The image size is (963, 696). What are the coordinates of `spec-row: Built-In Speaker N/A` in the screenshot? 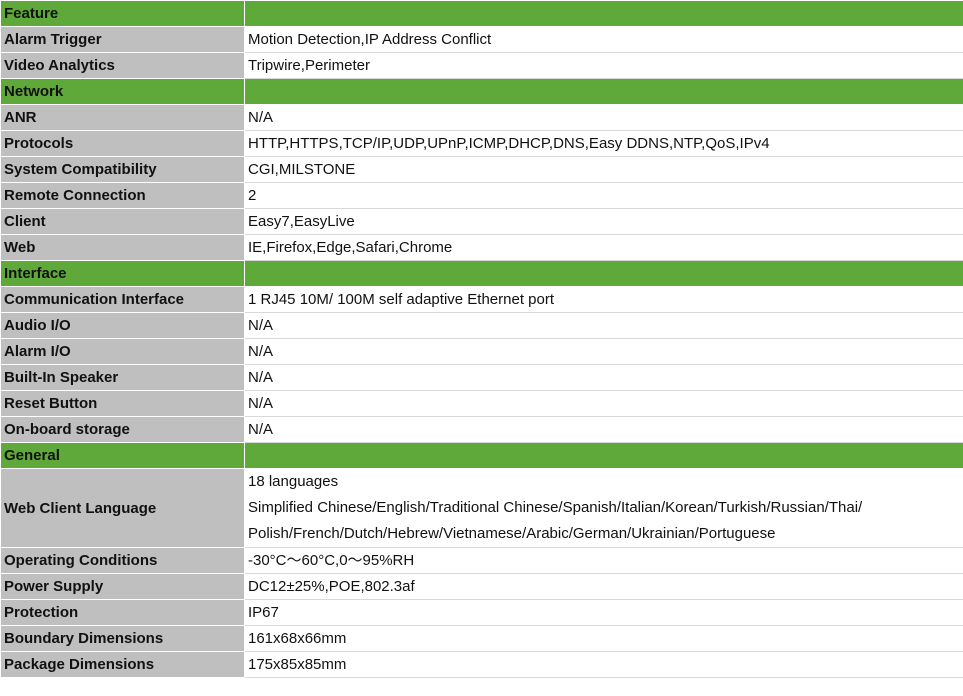 It's located at (481, 377).